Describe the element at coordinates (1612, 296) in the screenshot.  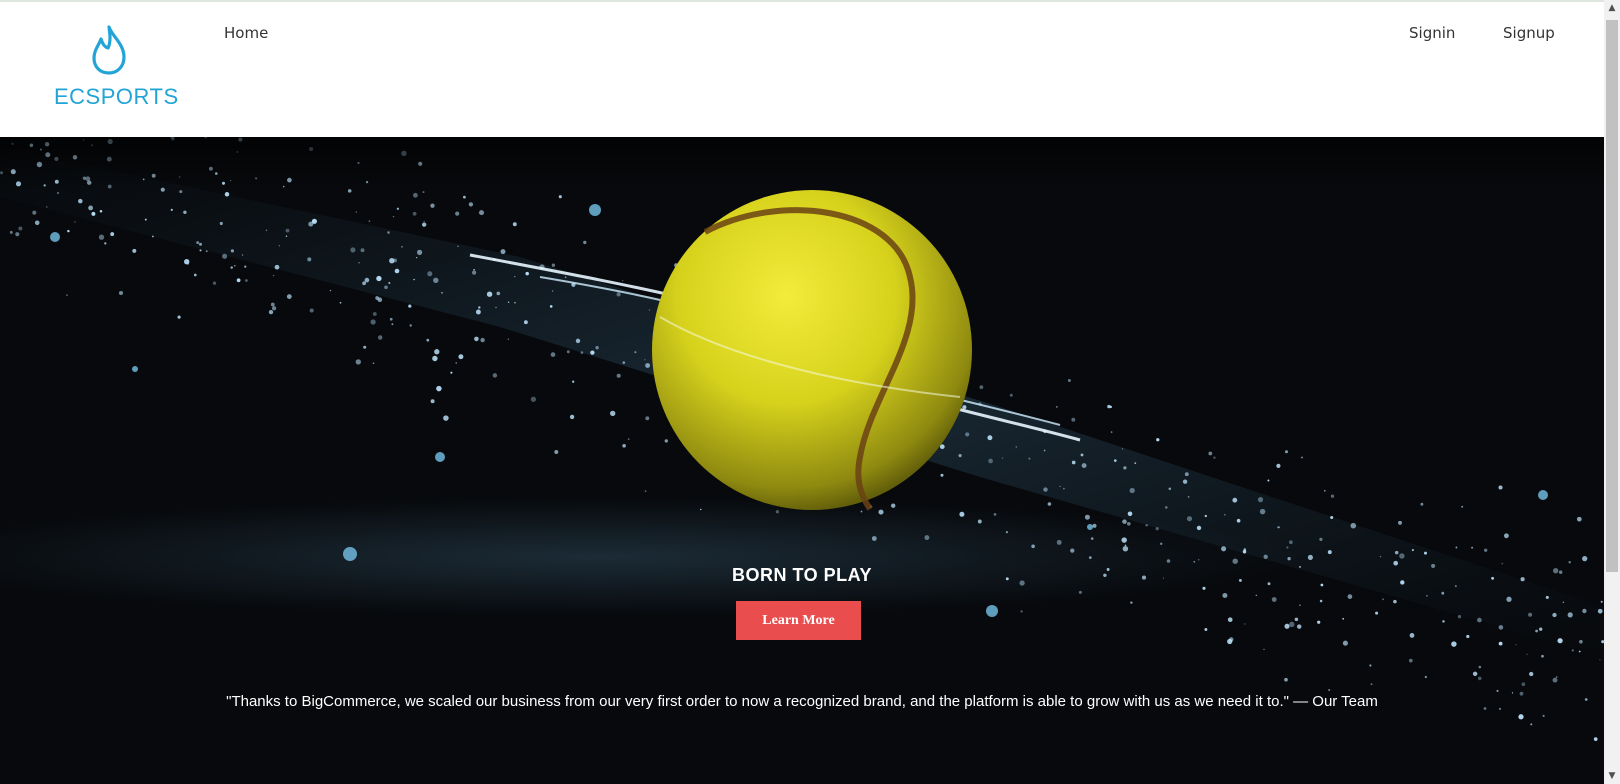
I see `scroll-thumb` at that location.